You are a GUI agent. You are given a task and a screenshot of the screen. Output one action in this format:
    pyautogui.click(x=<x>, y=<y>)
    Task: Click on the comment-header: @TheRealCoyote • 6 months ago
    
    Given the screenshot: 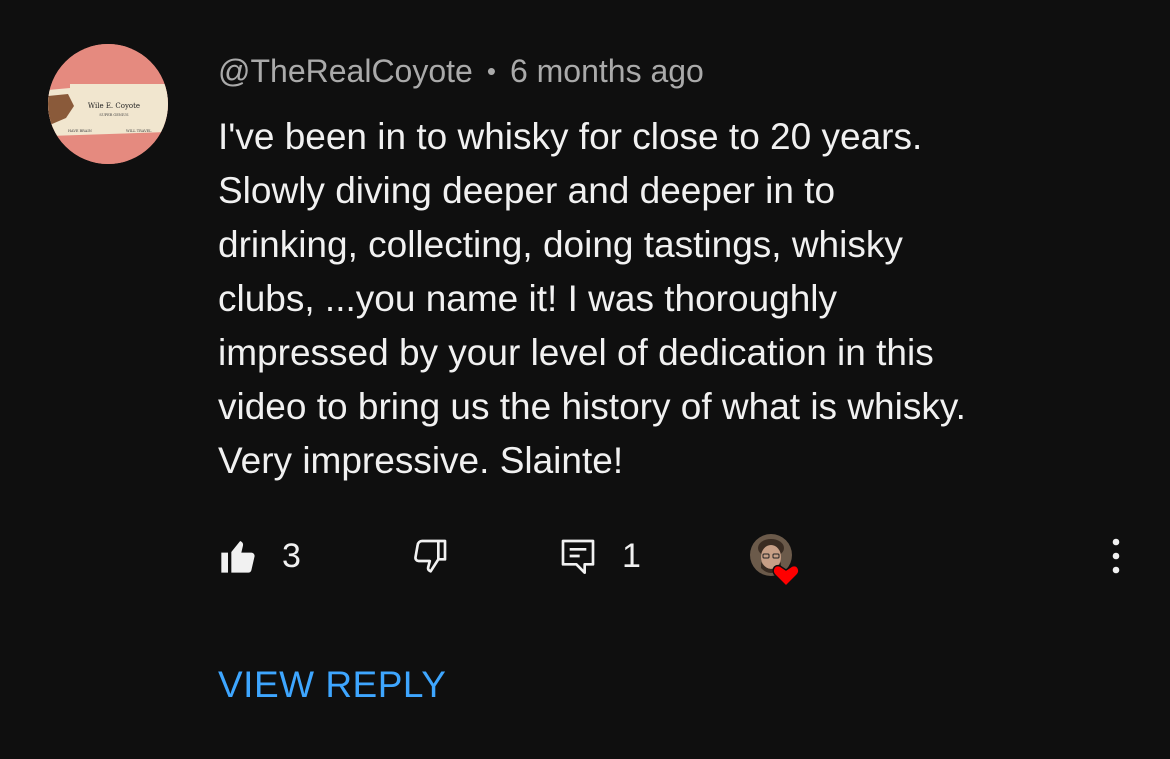 What is the action you would take?
    pyautogui.click(x=461, y=71)
    